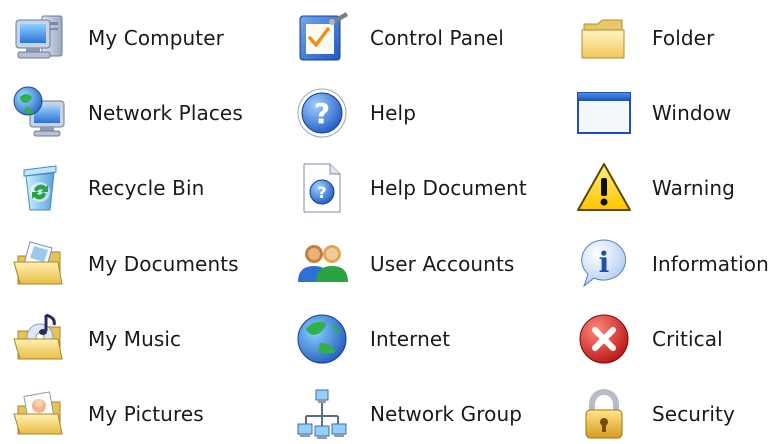 The width and height of the screenshot is (773, 444). I want to click on icon-label: Critical, so click(687, 339).